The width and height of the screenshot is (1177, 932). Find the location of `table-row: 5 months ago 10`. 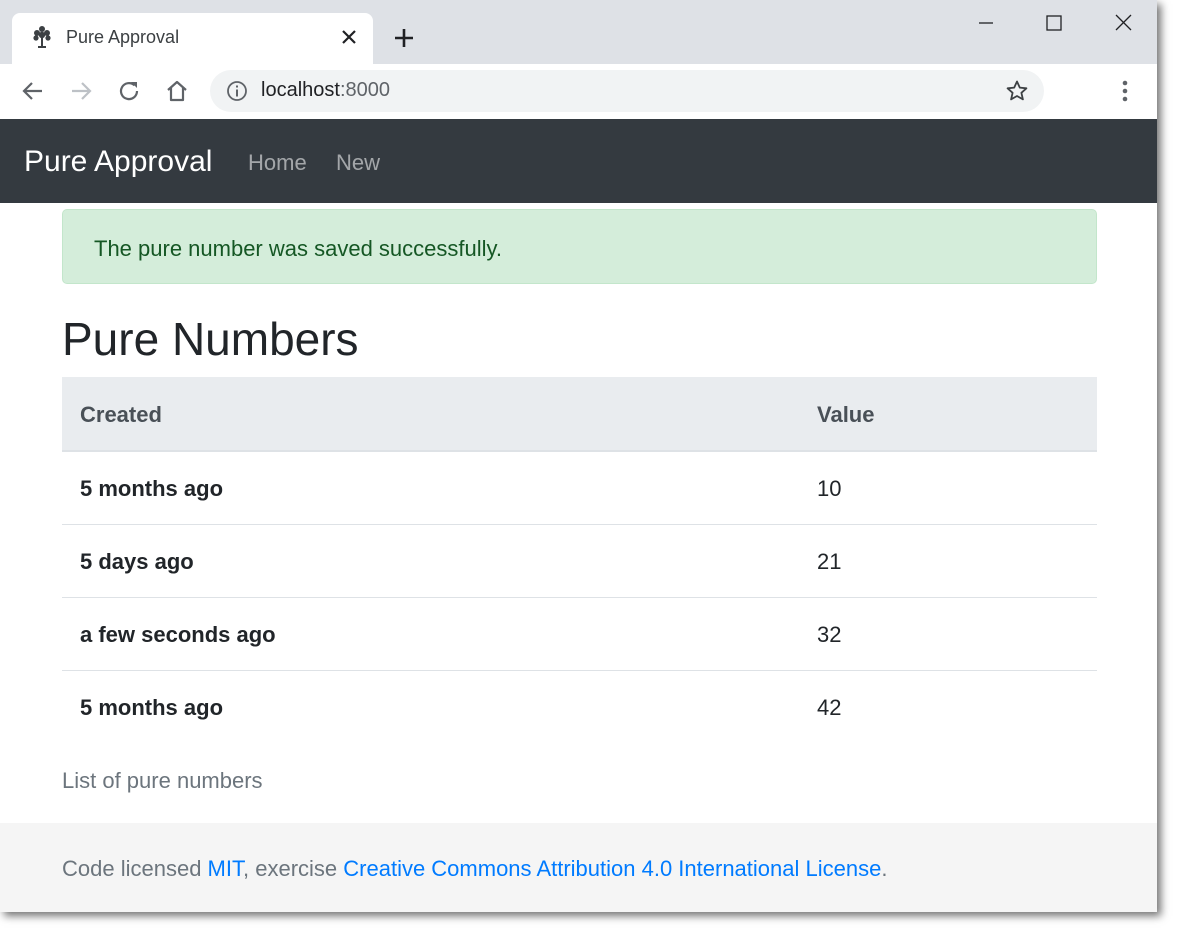

table-row: 5 months ago 10 is located at coordinates (579, 488).